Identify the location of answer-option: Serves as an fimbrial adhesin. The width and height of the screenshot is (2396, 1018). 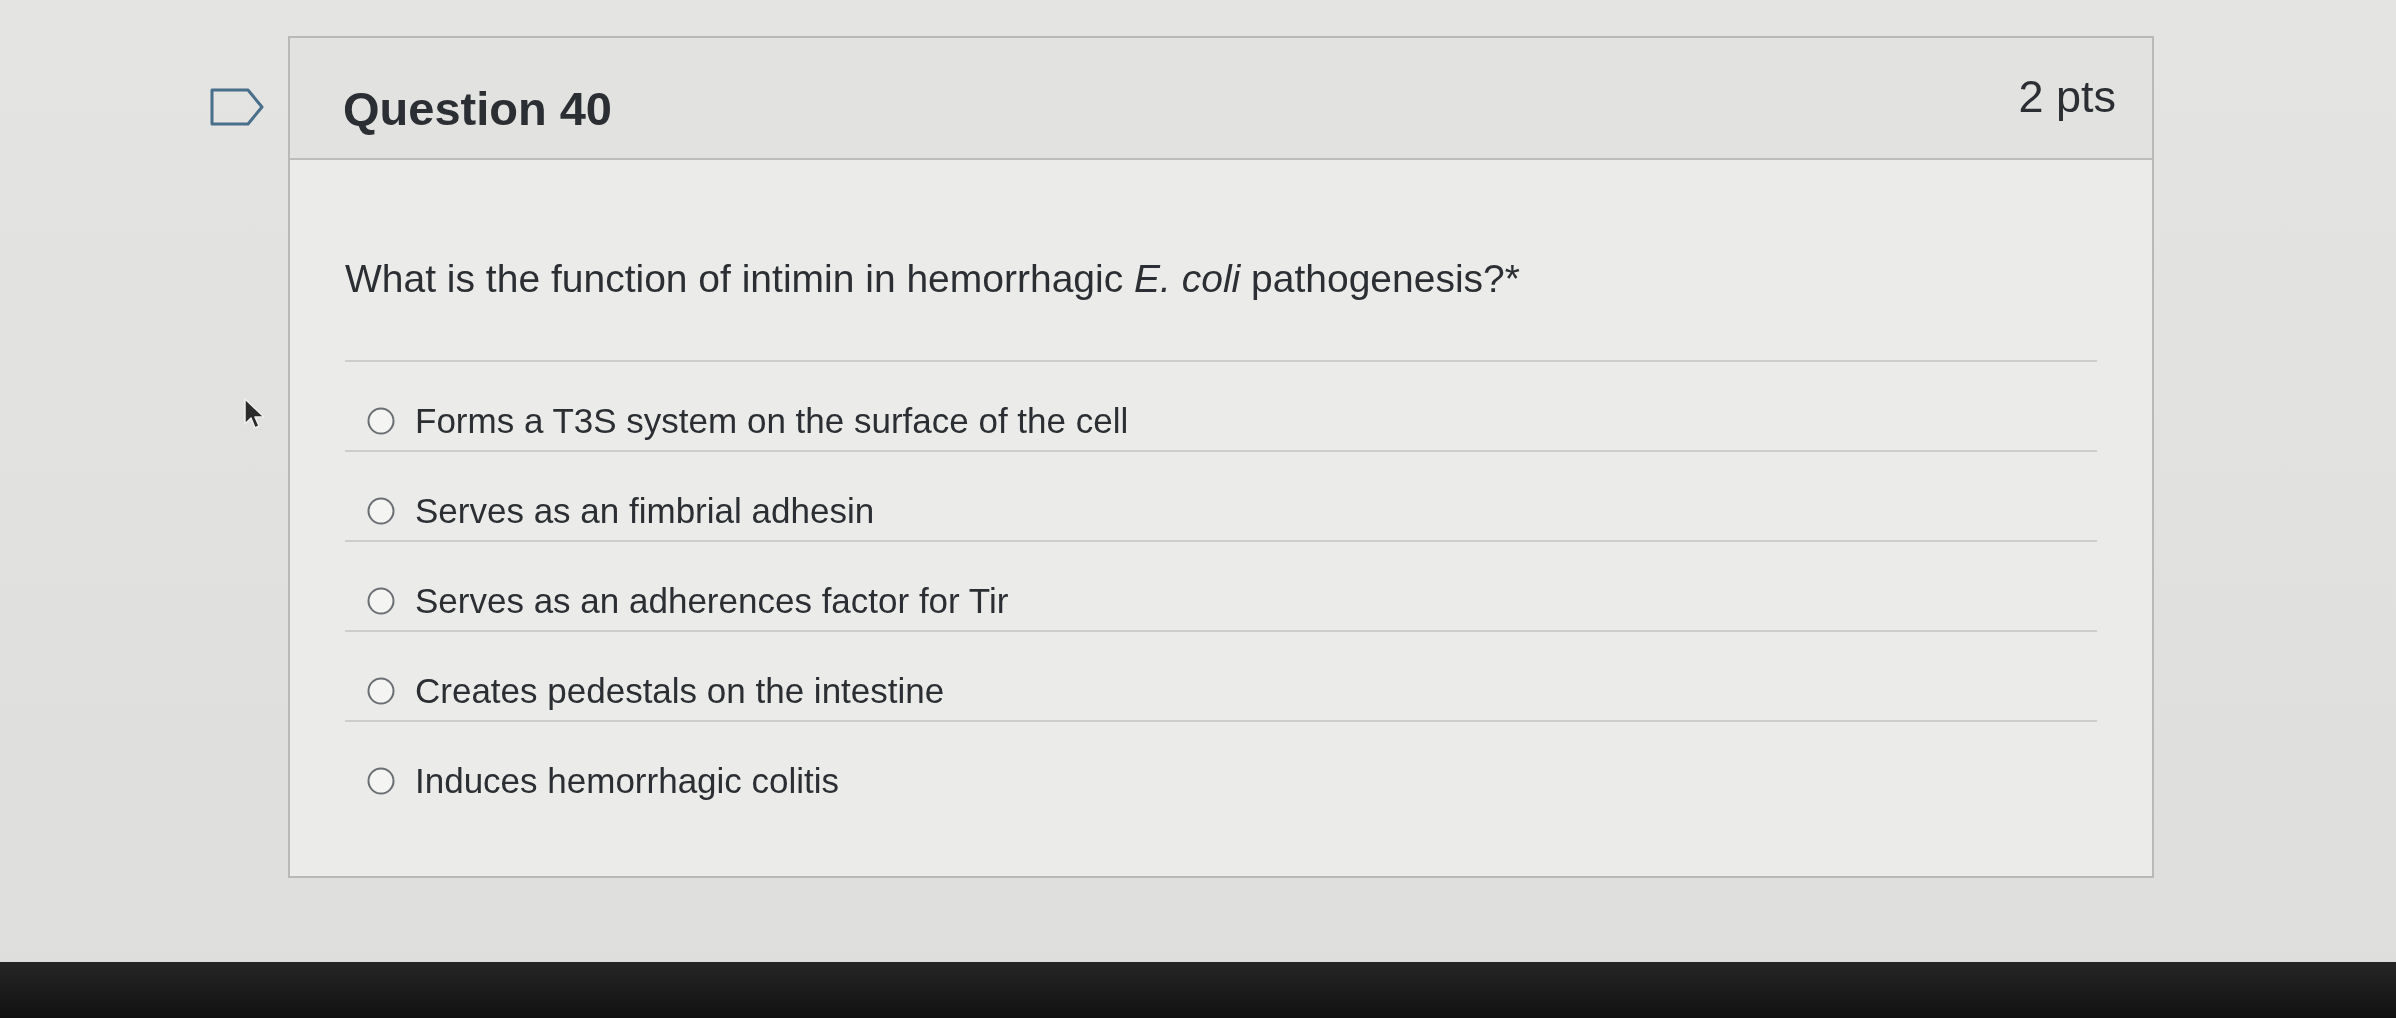
(621, 511).